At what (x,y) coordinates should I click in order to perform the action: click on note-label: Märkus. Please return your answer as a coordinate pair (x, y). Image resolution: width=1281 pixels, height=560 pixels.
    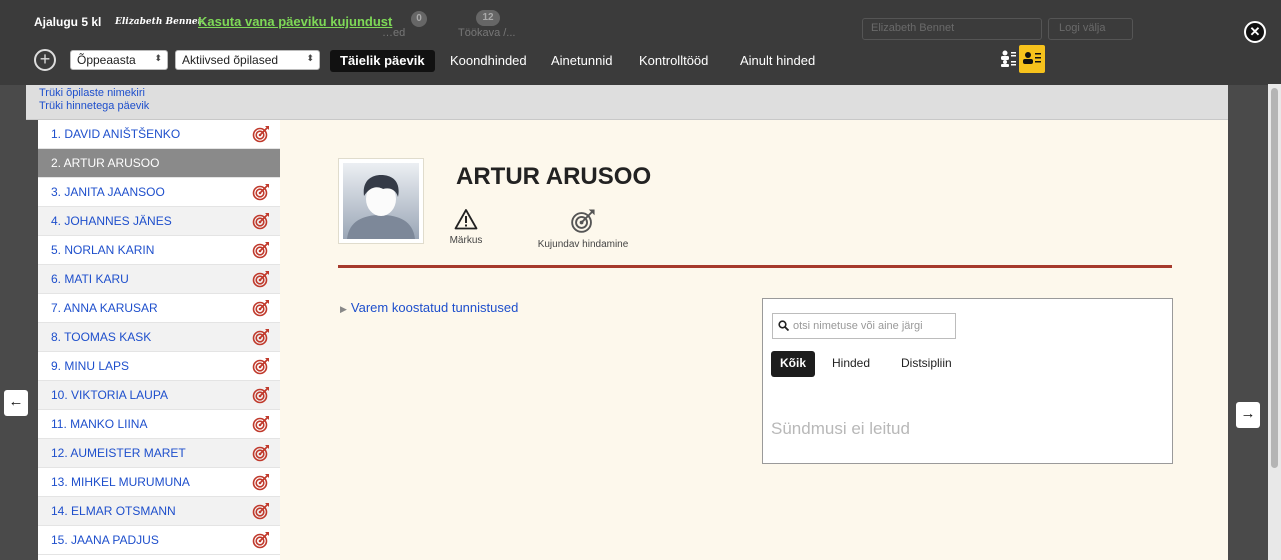
    Looking at the image, I should click on (466, 240).